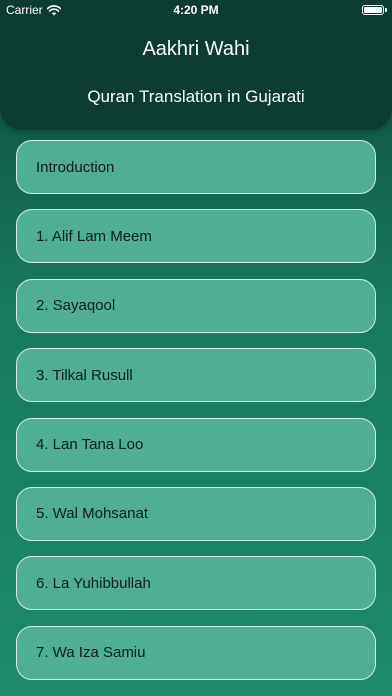 This screenshot has height=696, width=392. I want to click on chapter-label: 7. Wa Iza Samiu, so click(91, 653).